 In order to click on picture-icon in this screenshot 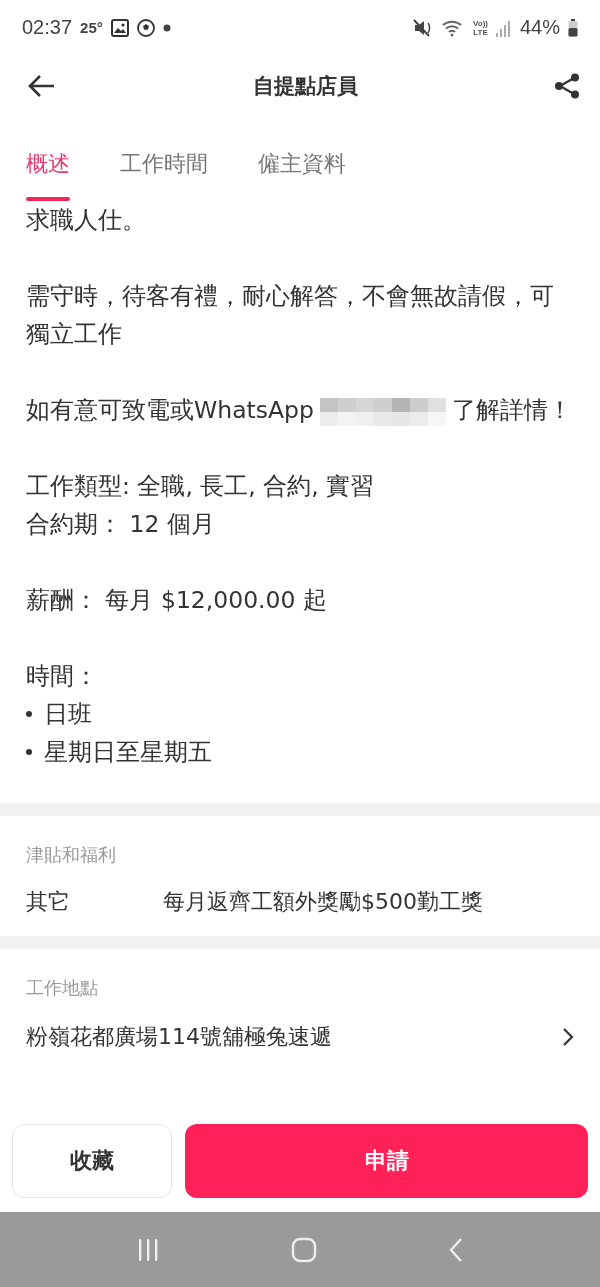, I will do `click(119, 27)`.